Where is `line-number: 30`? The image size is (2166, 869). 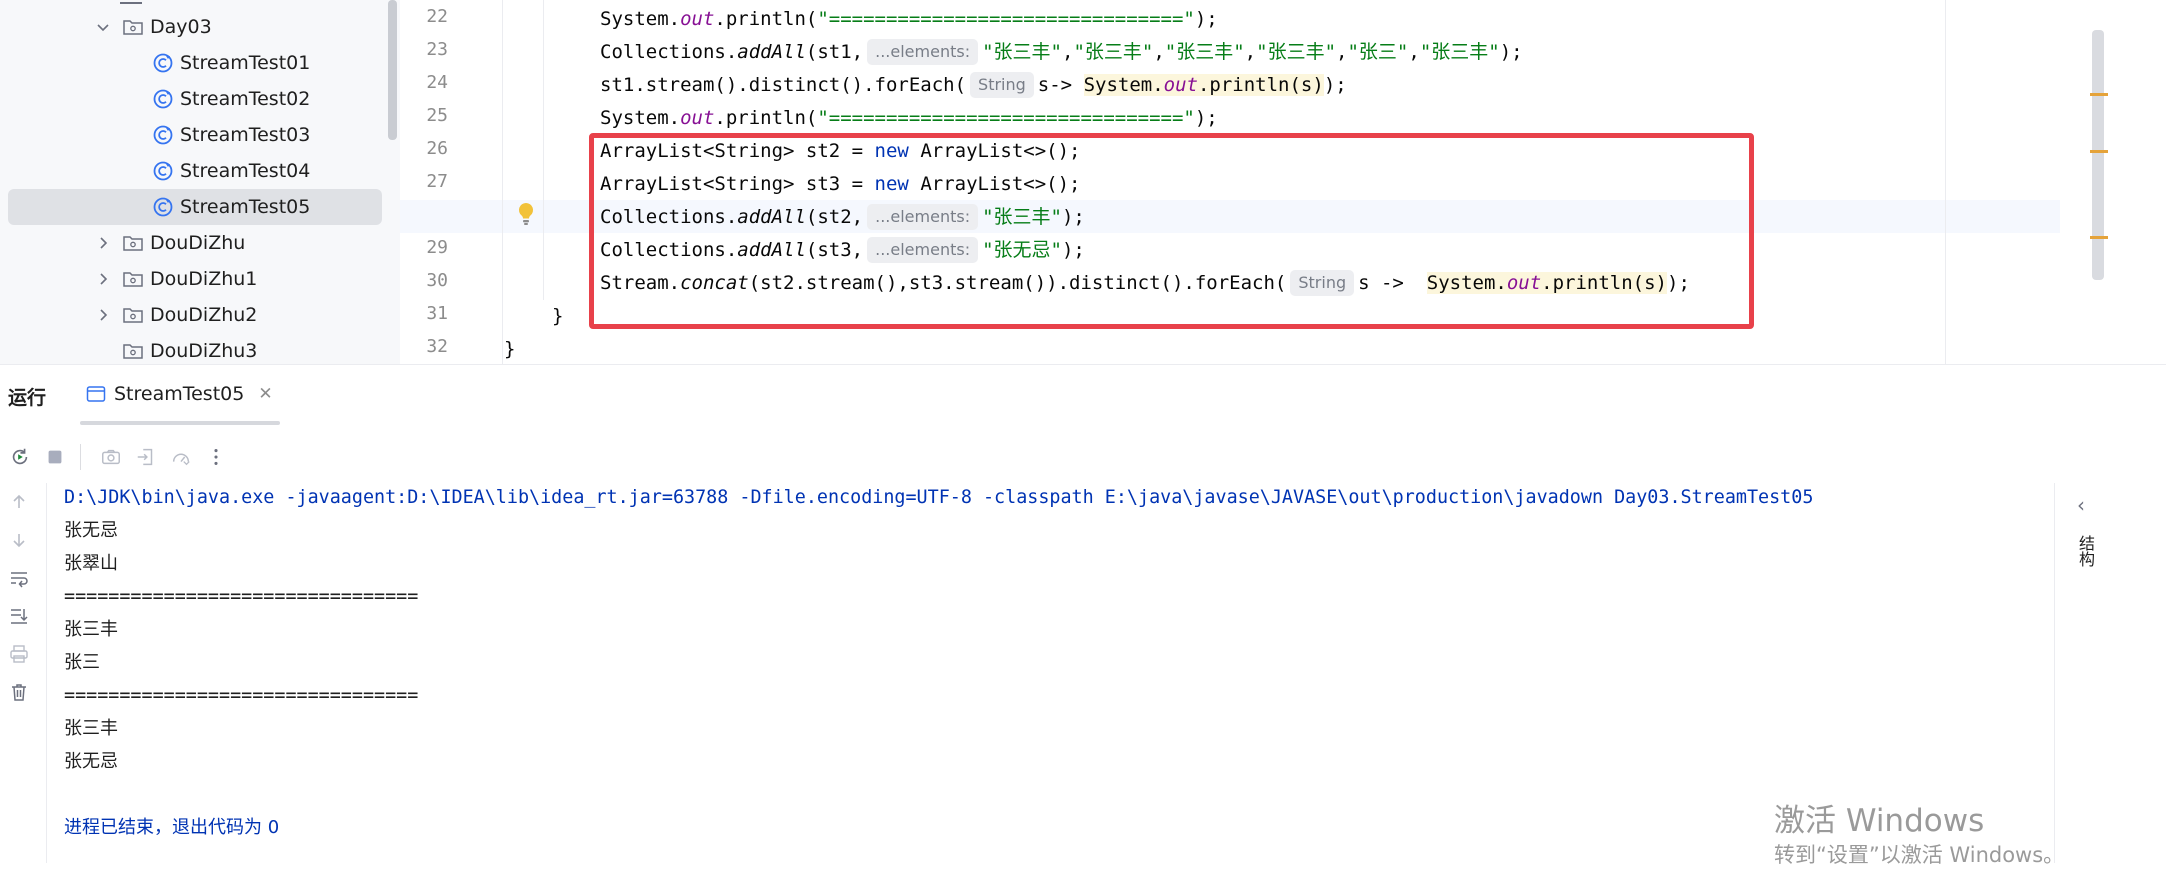
line-number: 30 is located at coordinates (437, 280).